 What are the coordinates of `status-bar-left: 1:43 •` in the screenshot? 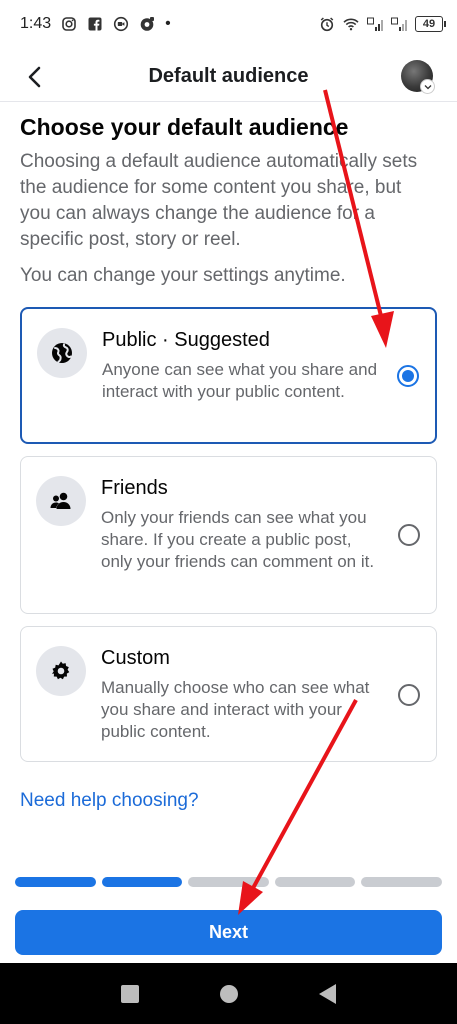 It's located at (95, 24).